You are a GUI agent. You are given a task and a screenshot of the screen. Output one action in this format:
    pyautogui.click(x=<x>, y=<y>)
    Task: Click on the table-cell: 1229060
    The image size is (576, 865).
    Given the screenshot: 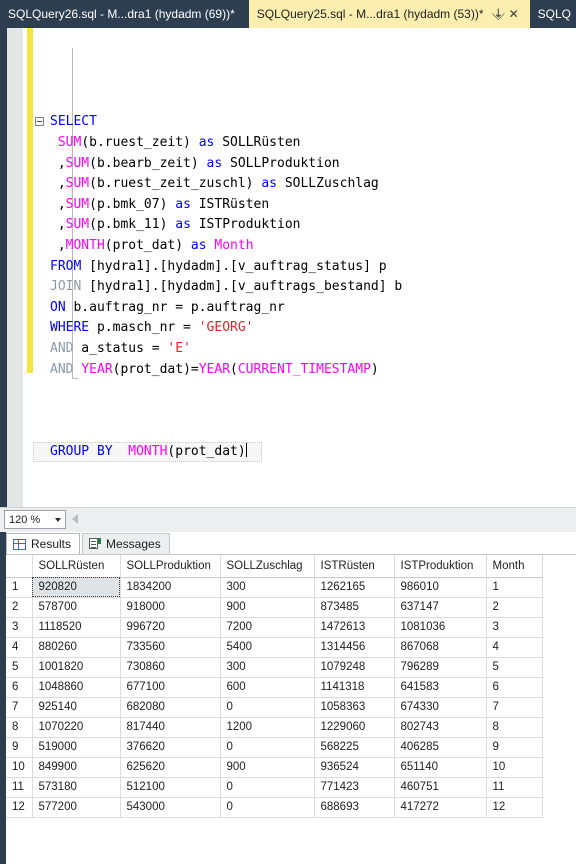 What is the action you would take?
    pyautogui.click(x=354, y=727)
    